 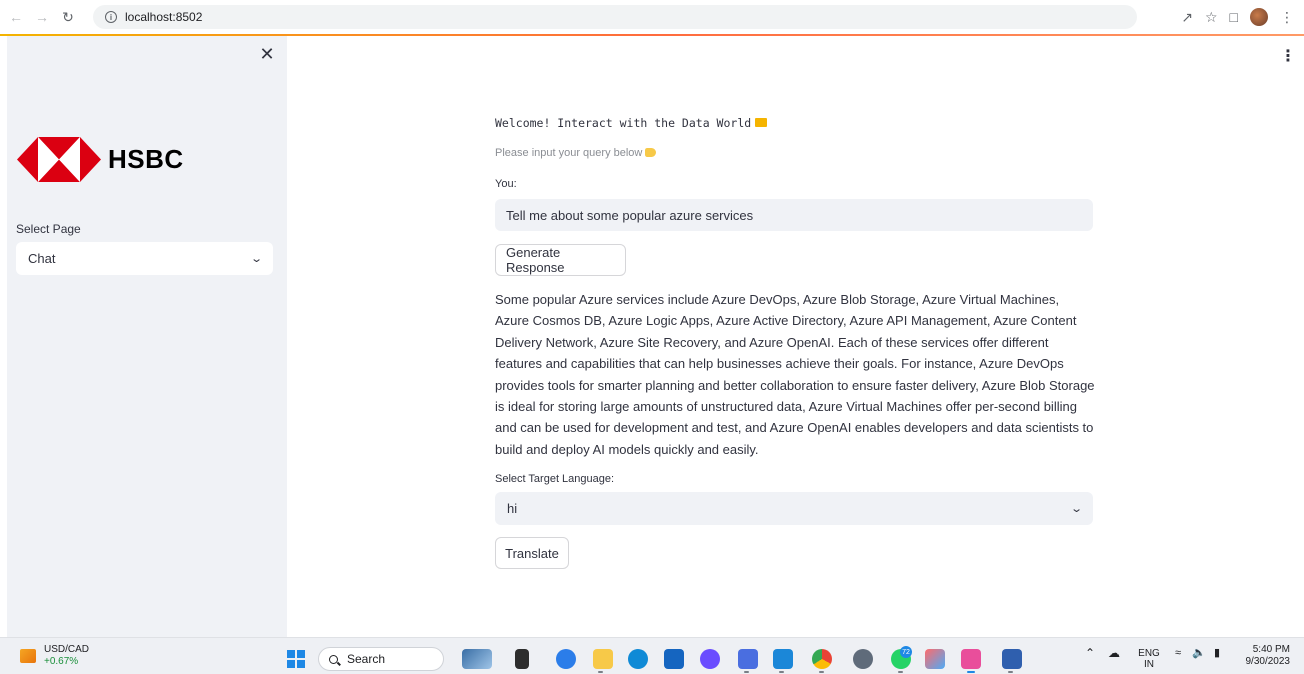 What do you see at coordinates (1268, 661) in the screenshot?
I see `clock-date: 9/30/2023` at bounding box center [1268, 661].